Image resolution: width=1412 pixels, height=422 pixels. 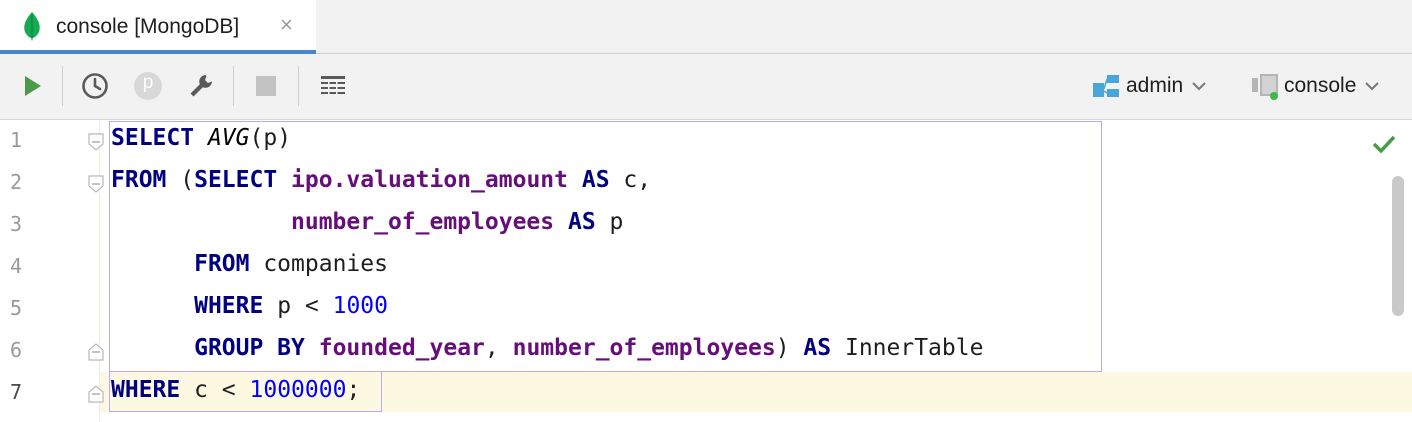 What do you see at coordinates (1384, 146) in the screenshot?
I see `check-icon` at bounding box center [1384, 146].